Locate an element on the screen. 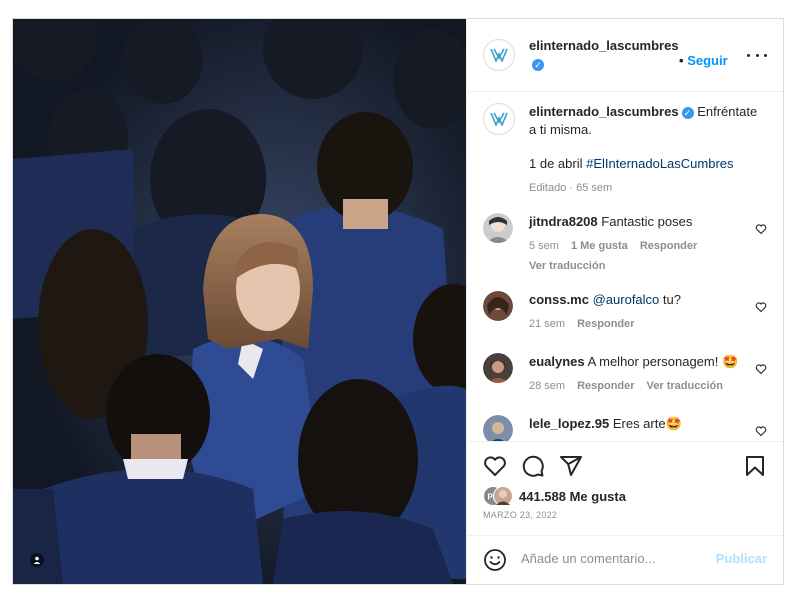 Image resolution: width=800 pixels, height=597 pixels. post-header: elinternado_lascumbres ✓ • Seguir is located at coordinates (625, 55).